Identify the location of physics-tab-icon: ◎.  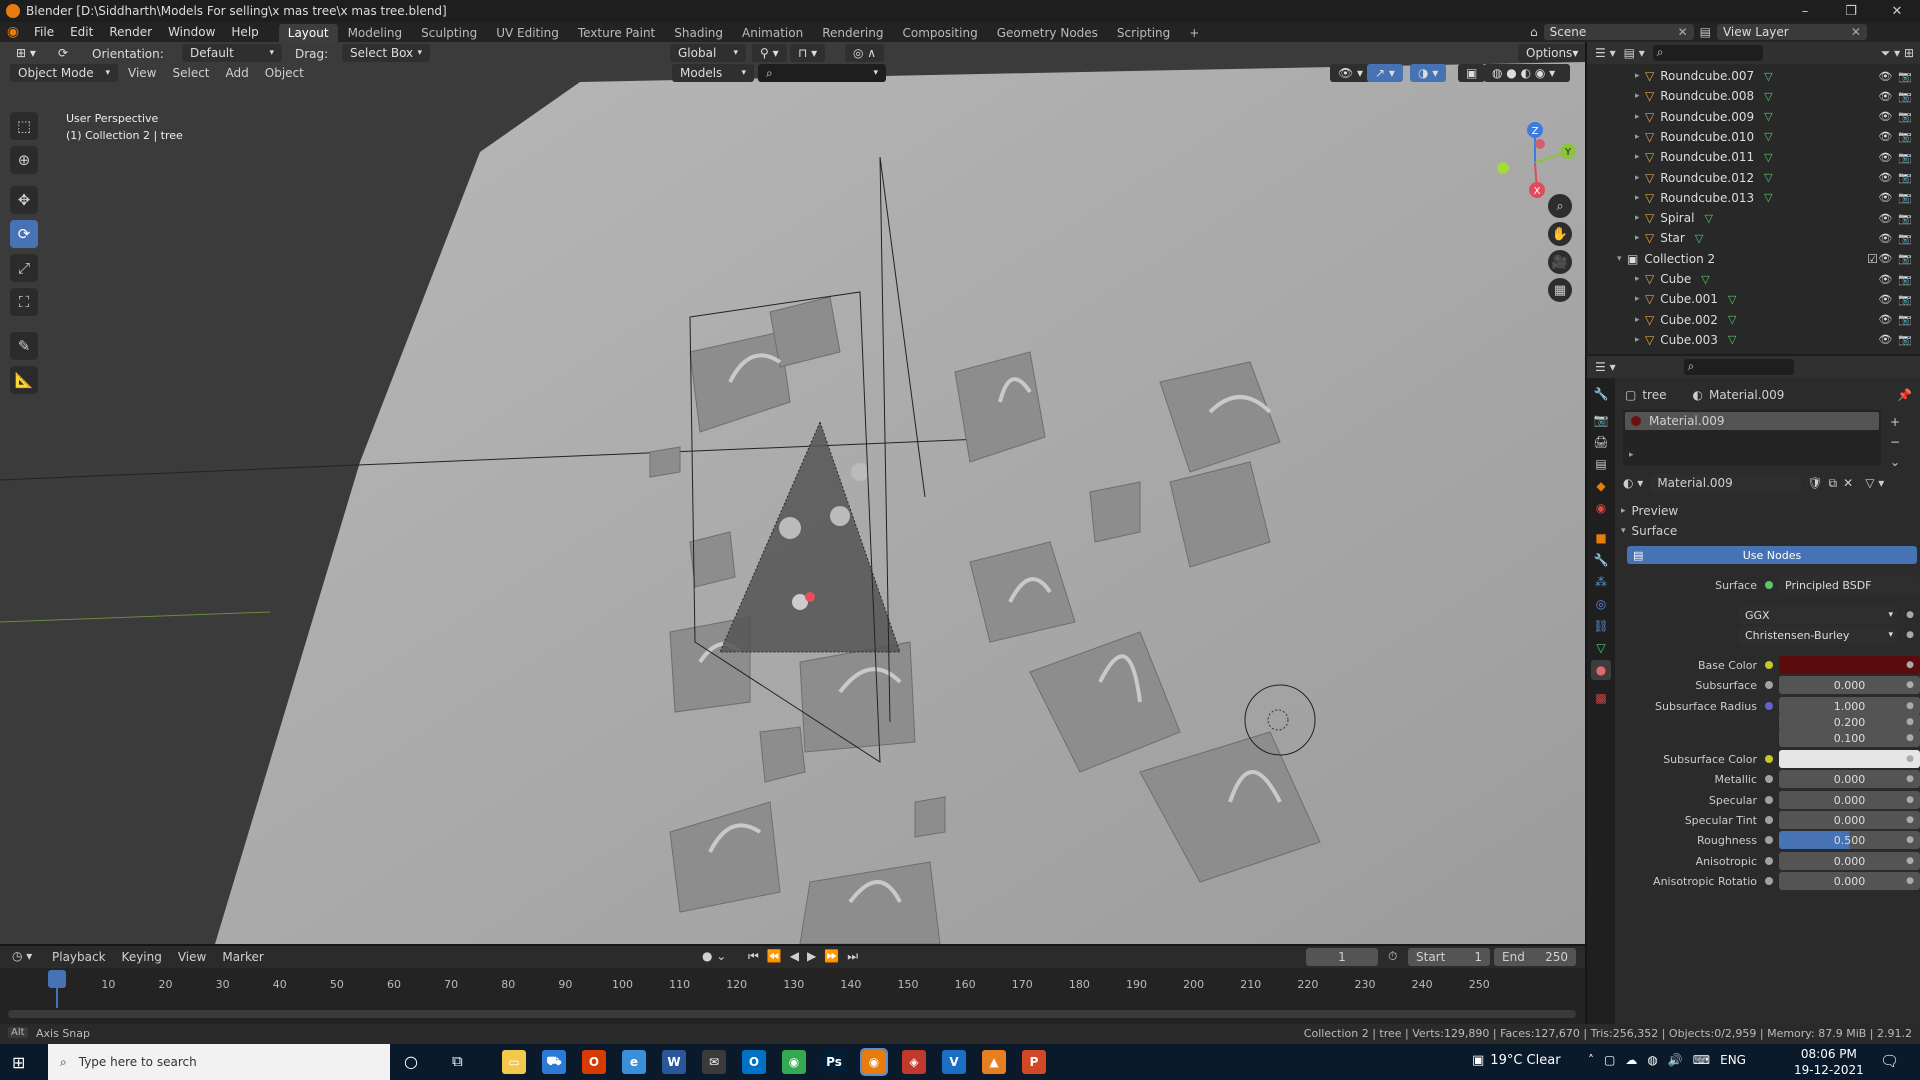
(1601, 604).